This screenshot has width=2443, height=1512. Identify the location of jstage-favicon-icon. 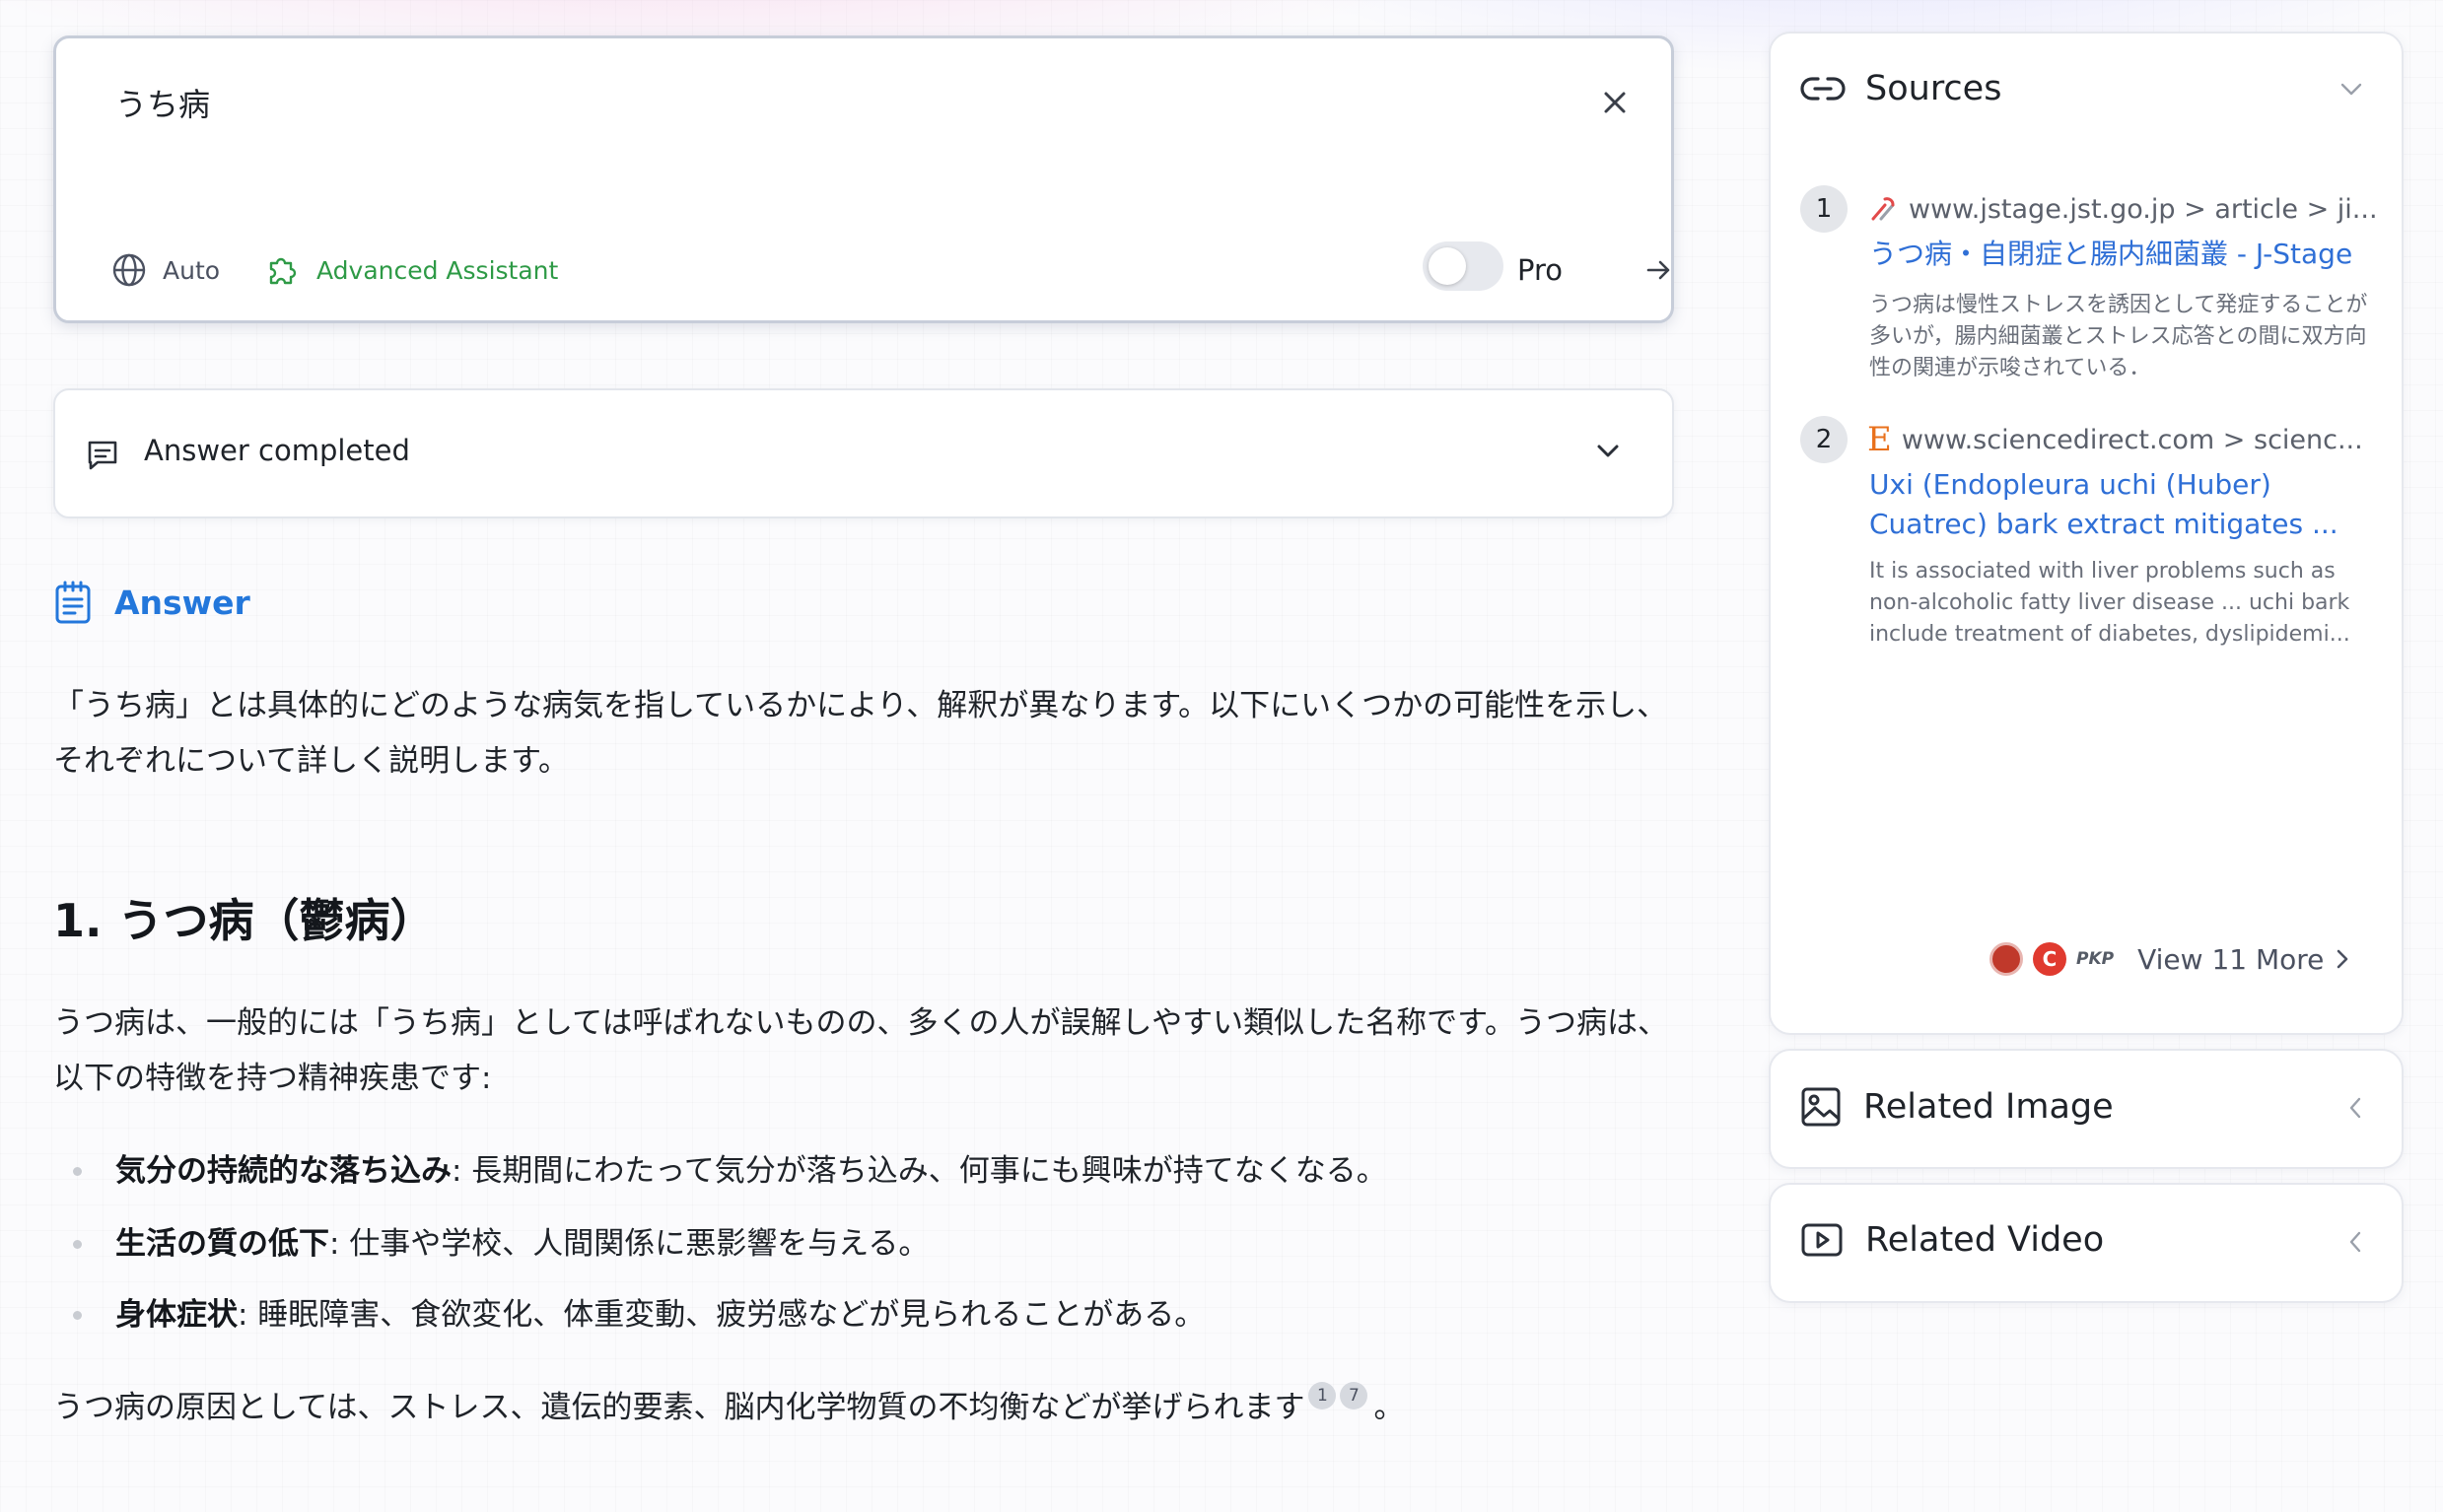
(1883, 209).